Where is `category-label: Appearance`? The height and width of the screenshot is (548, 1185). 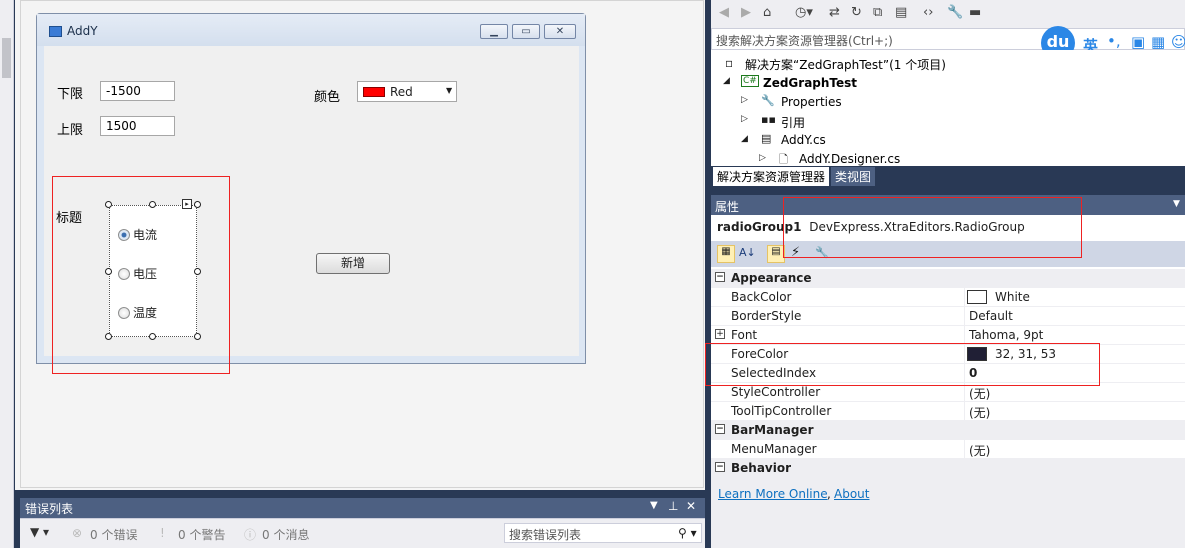
category-label: Appearance is located at coordinates (771, 278).